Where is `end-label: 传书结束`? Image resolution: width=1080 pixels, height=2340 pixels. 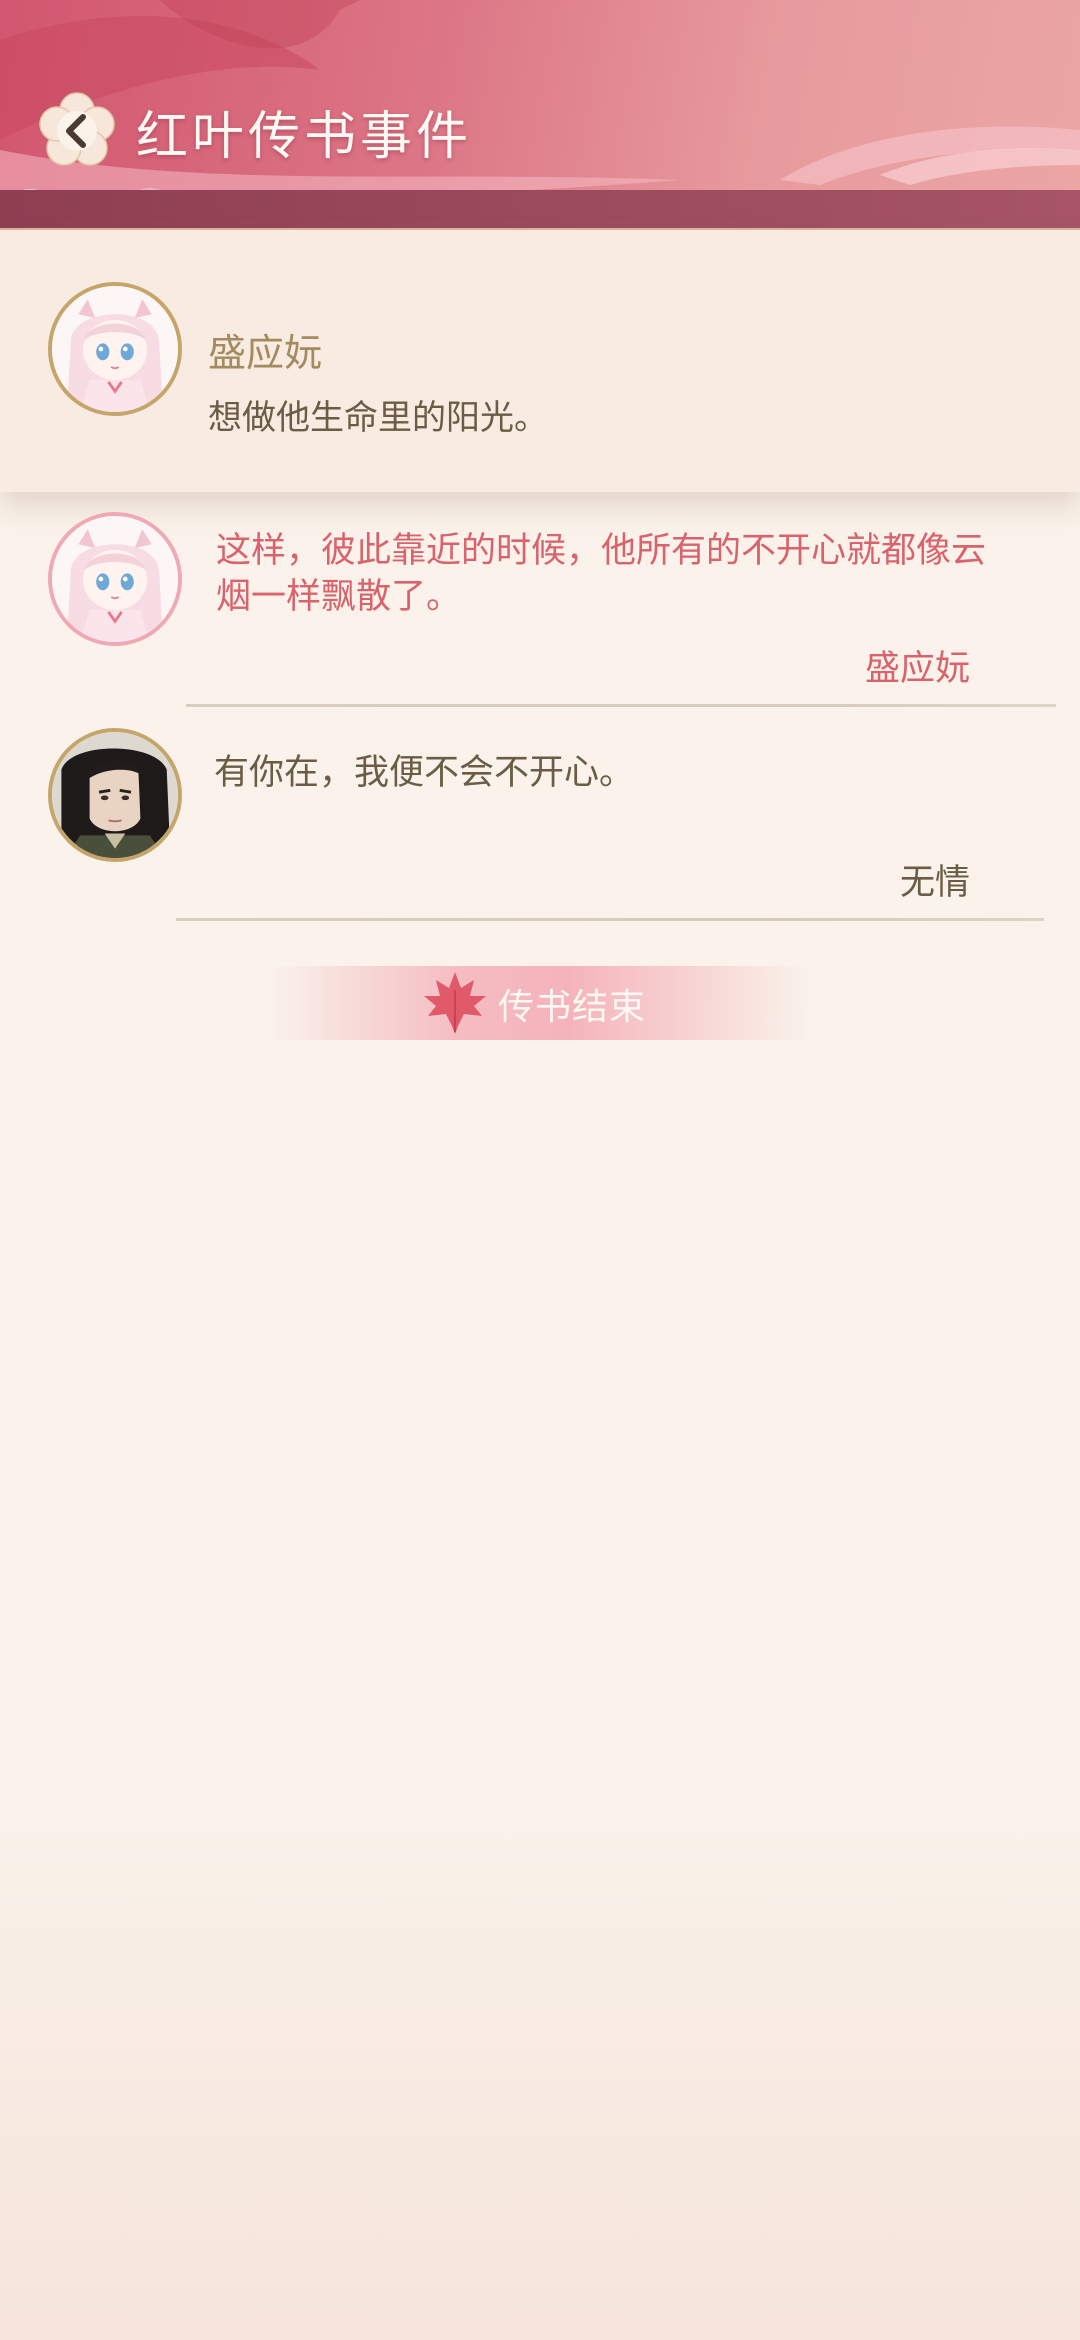
end-label: 传书结束 is located at coordinates (572, 1007).